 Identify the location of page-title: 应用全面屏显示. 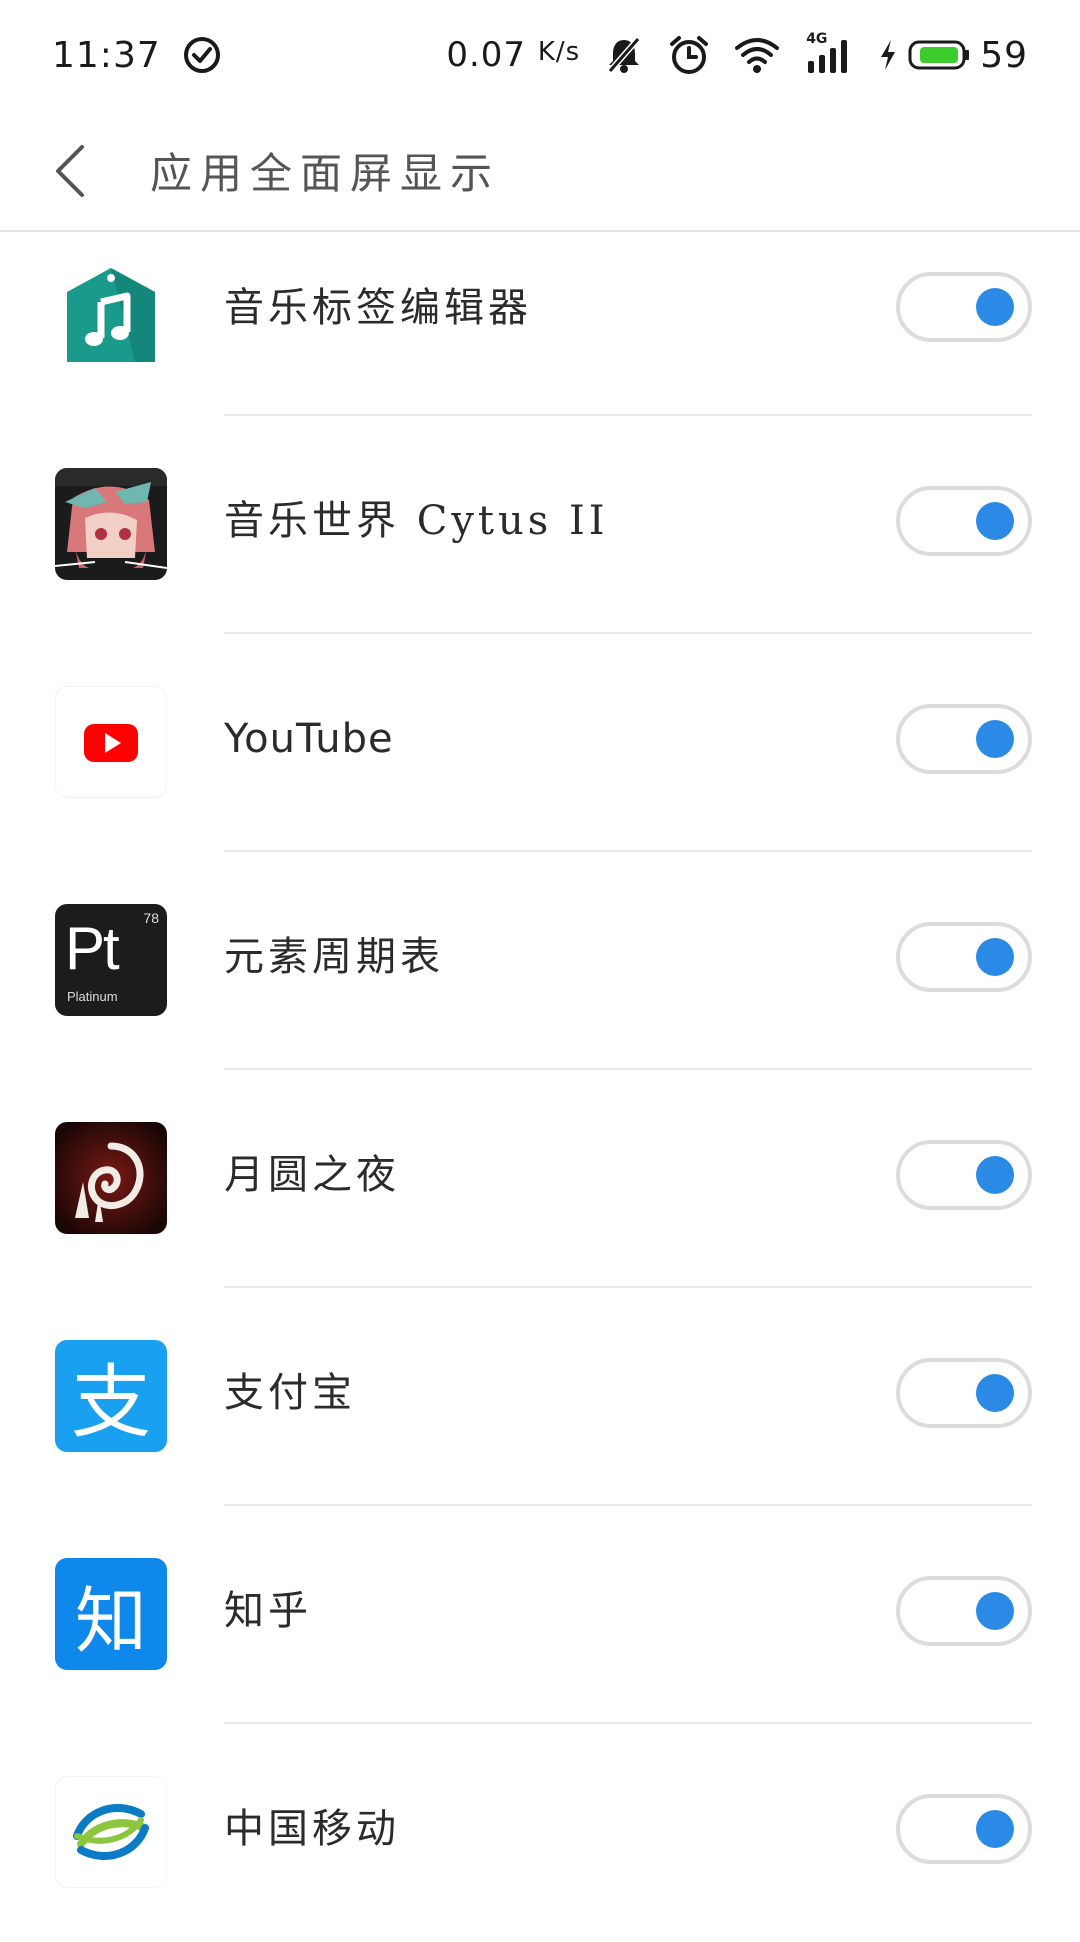
(325, 173).